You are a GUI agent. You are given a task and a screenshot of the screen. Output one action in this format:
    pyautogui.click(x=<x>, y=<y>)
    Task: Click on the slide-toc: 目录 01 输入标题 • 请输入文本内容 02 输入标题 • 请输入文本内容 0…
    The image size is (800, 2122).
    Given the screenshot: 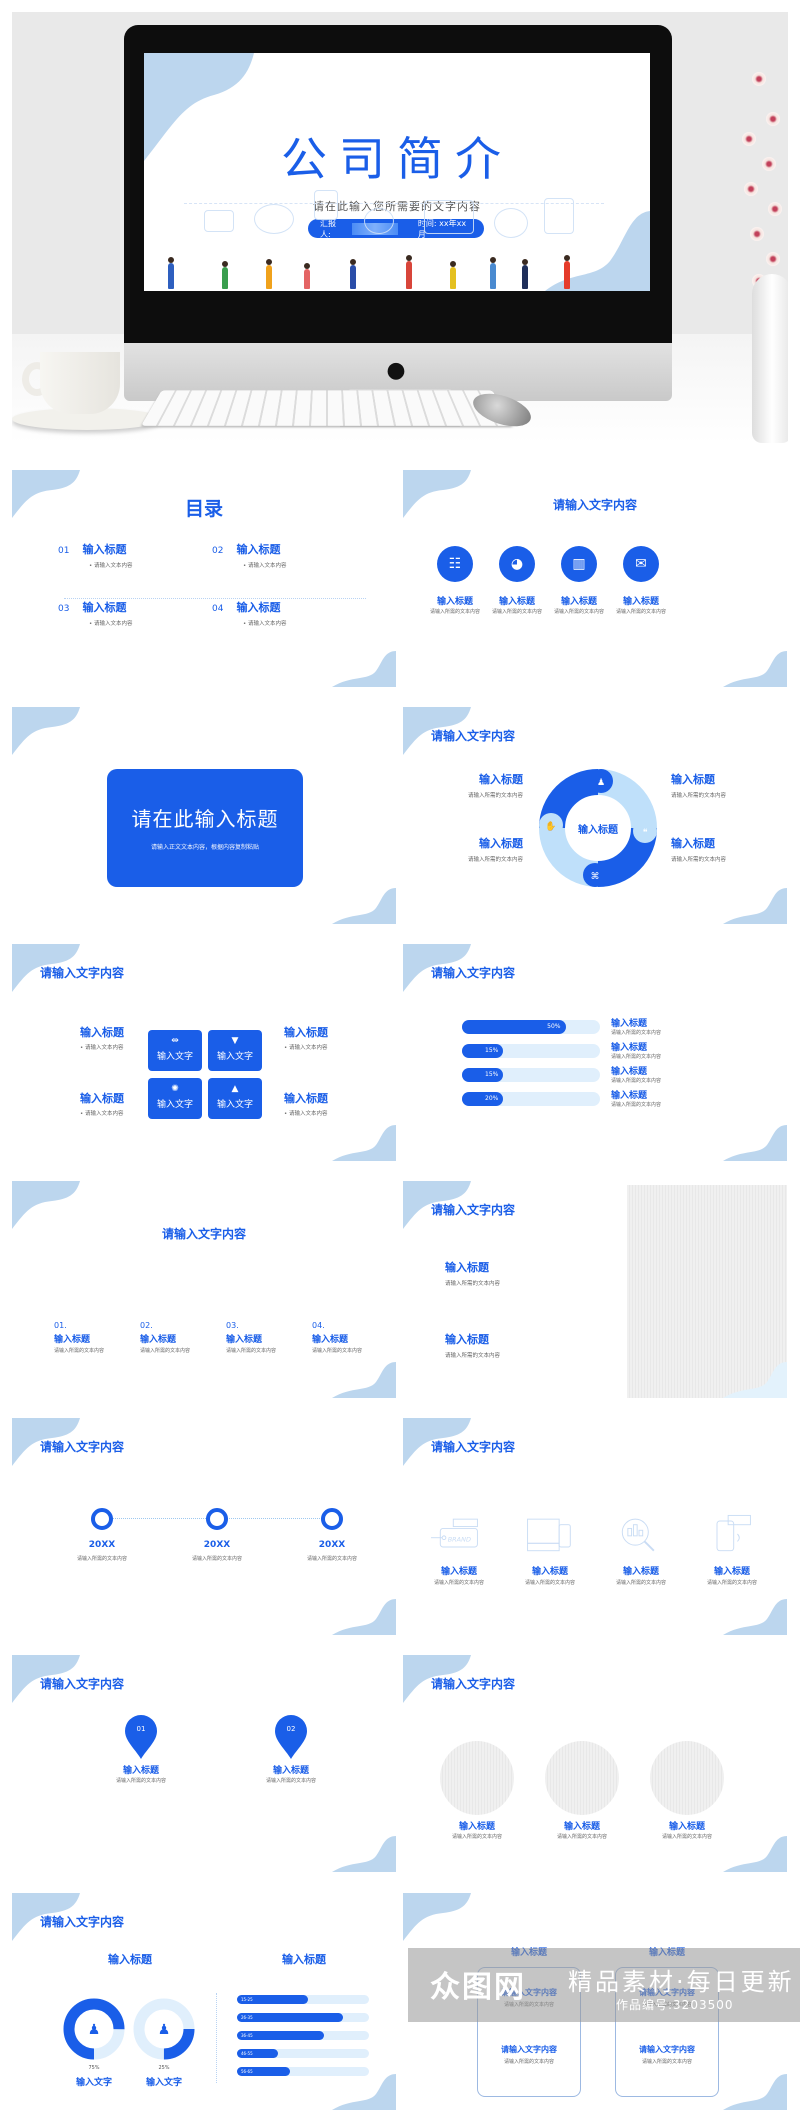 What is the action you would take?
    pyautogui.click(x=204, y=578)
    